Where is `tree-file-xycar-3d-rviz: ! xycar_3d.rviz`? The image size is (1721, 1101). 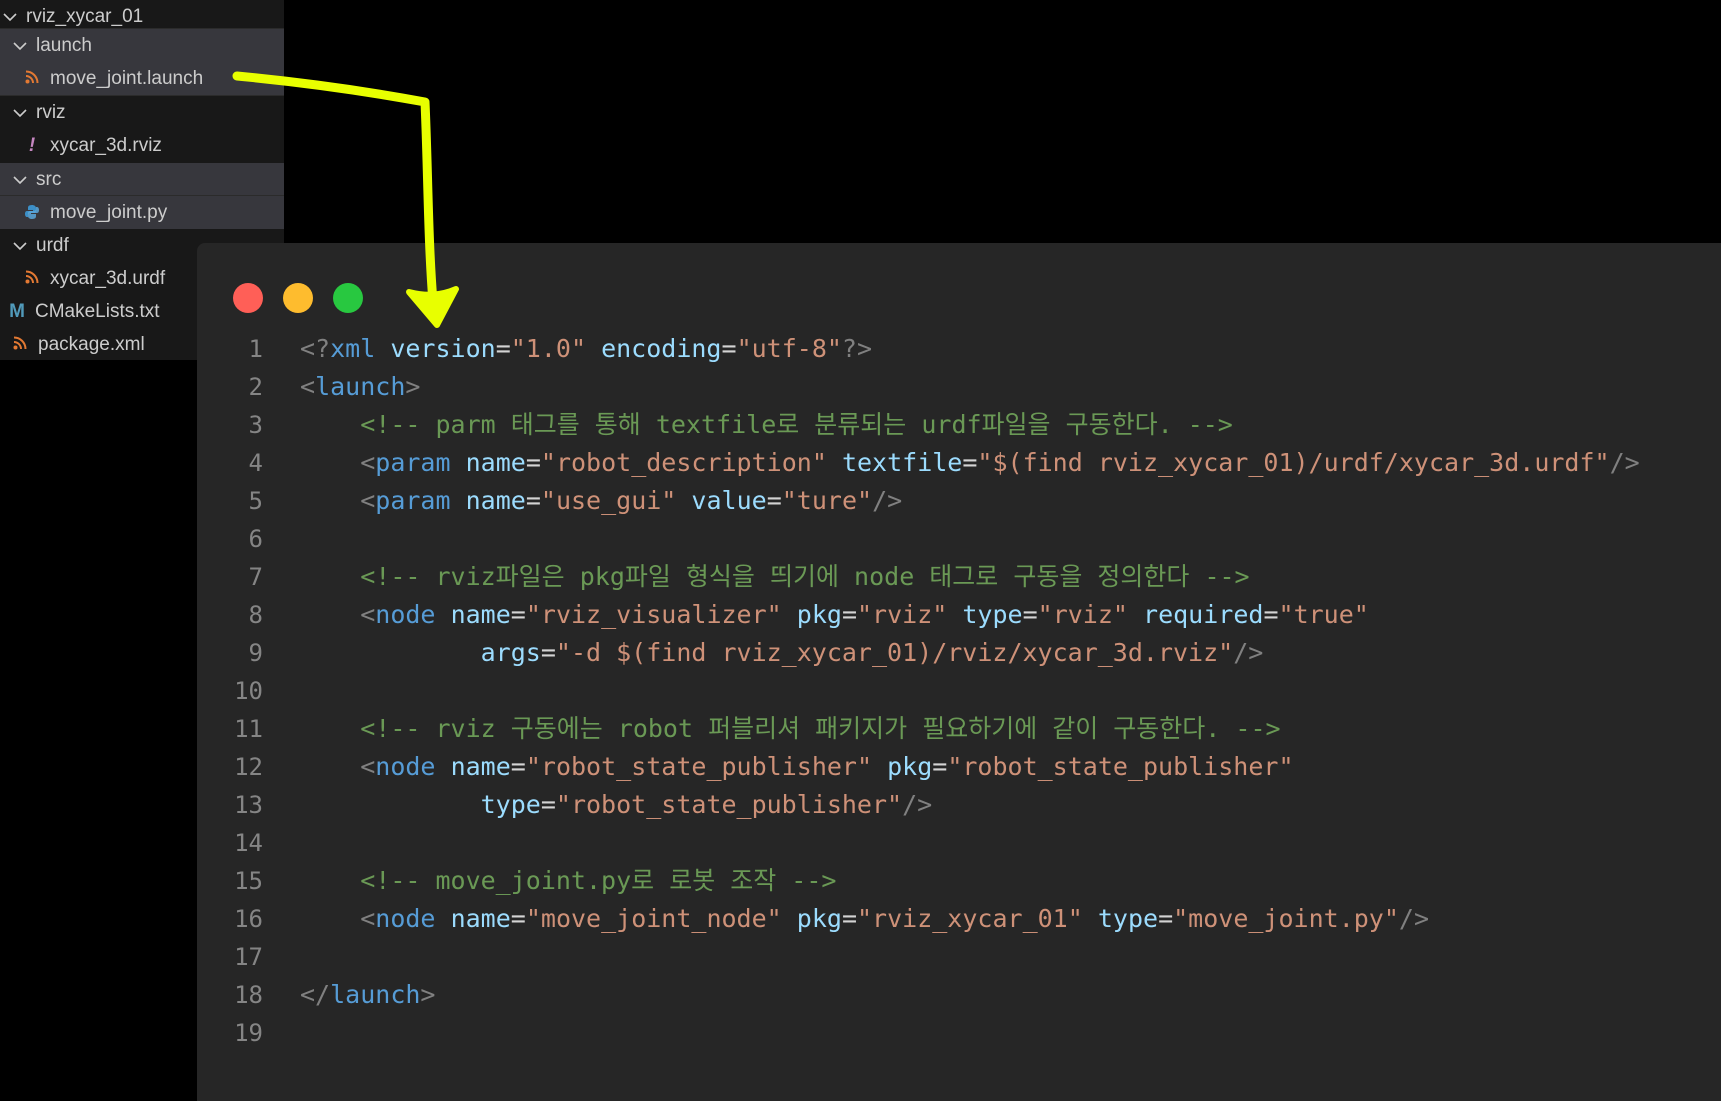
tree-file-xycar-3d-rviz: ! xycar_3d.rviz is located at coordinates (142, 145).